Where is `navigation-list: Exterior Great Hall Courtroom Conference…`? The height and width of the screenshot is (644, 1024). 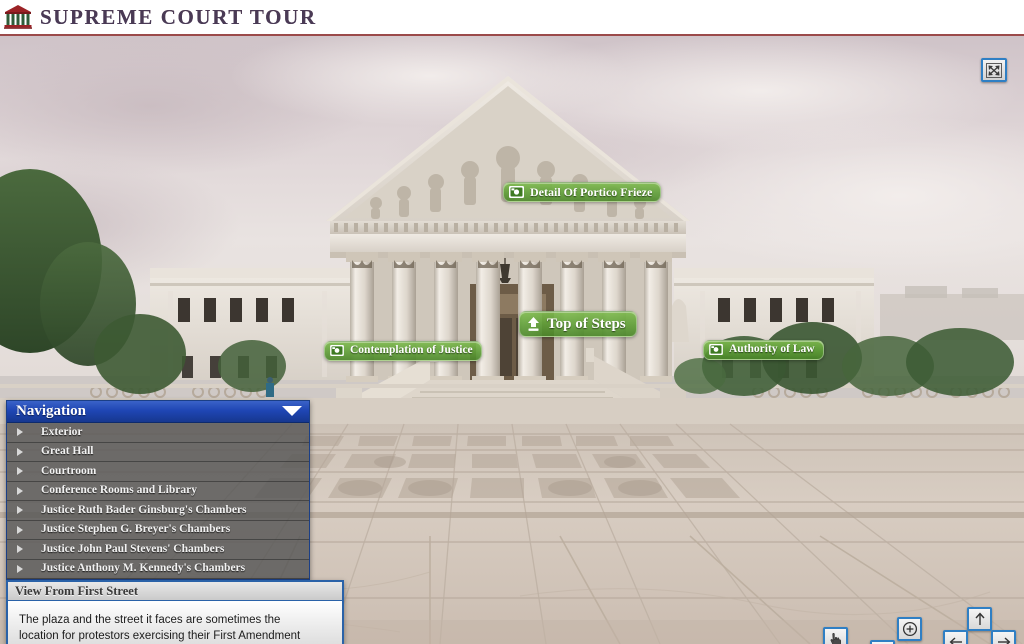
navigation-list: Exterior Great Hall Courtroom Conference… is located at coordinates (158, 501).